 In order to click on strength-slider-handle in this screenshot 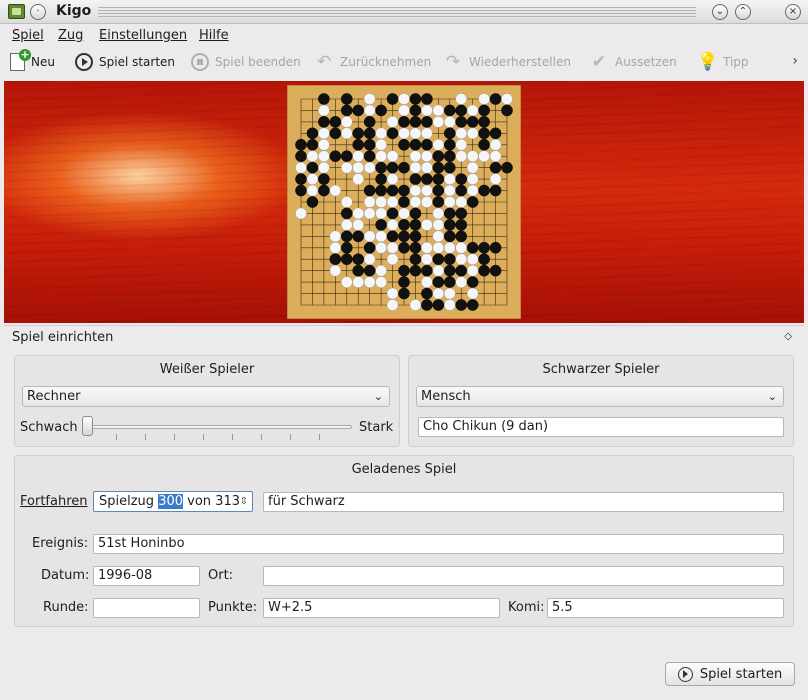, I will do `click(87, 426)`.